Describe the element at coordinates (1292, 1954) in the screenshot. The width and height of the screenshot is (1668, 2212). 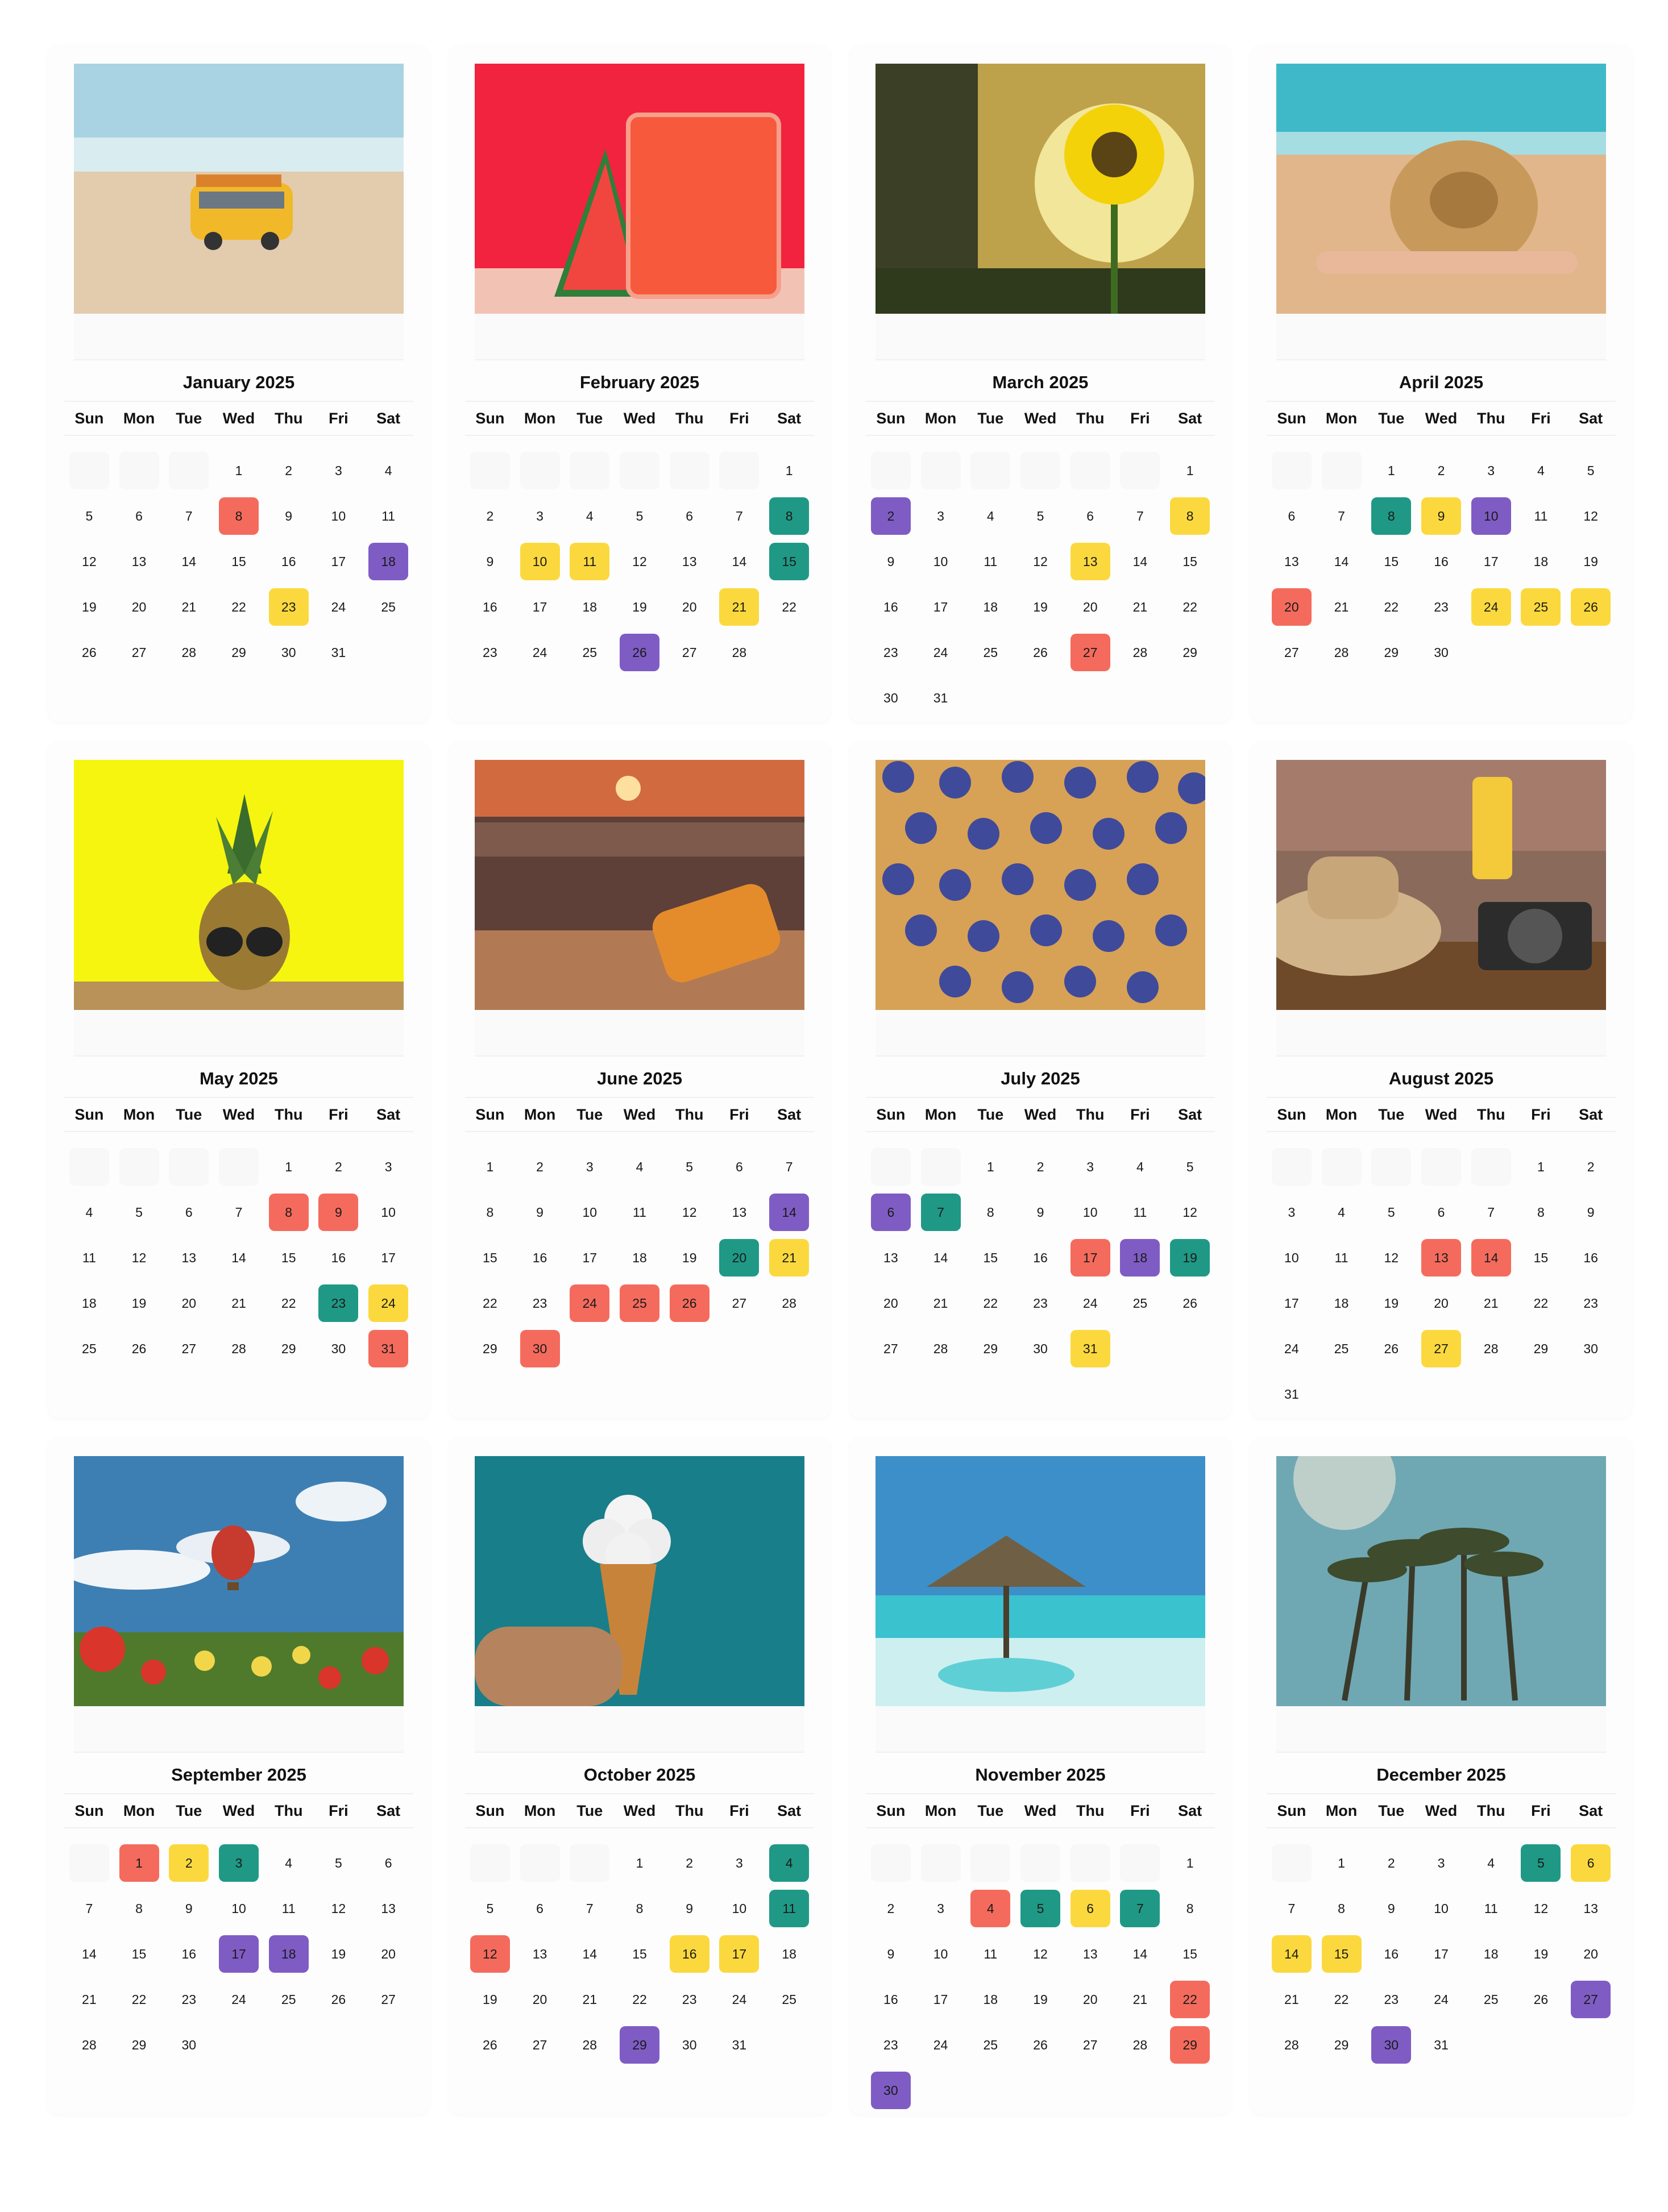
I see `highlighted-day-cell: 14` at that location.